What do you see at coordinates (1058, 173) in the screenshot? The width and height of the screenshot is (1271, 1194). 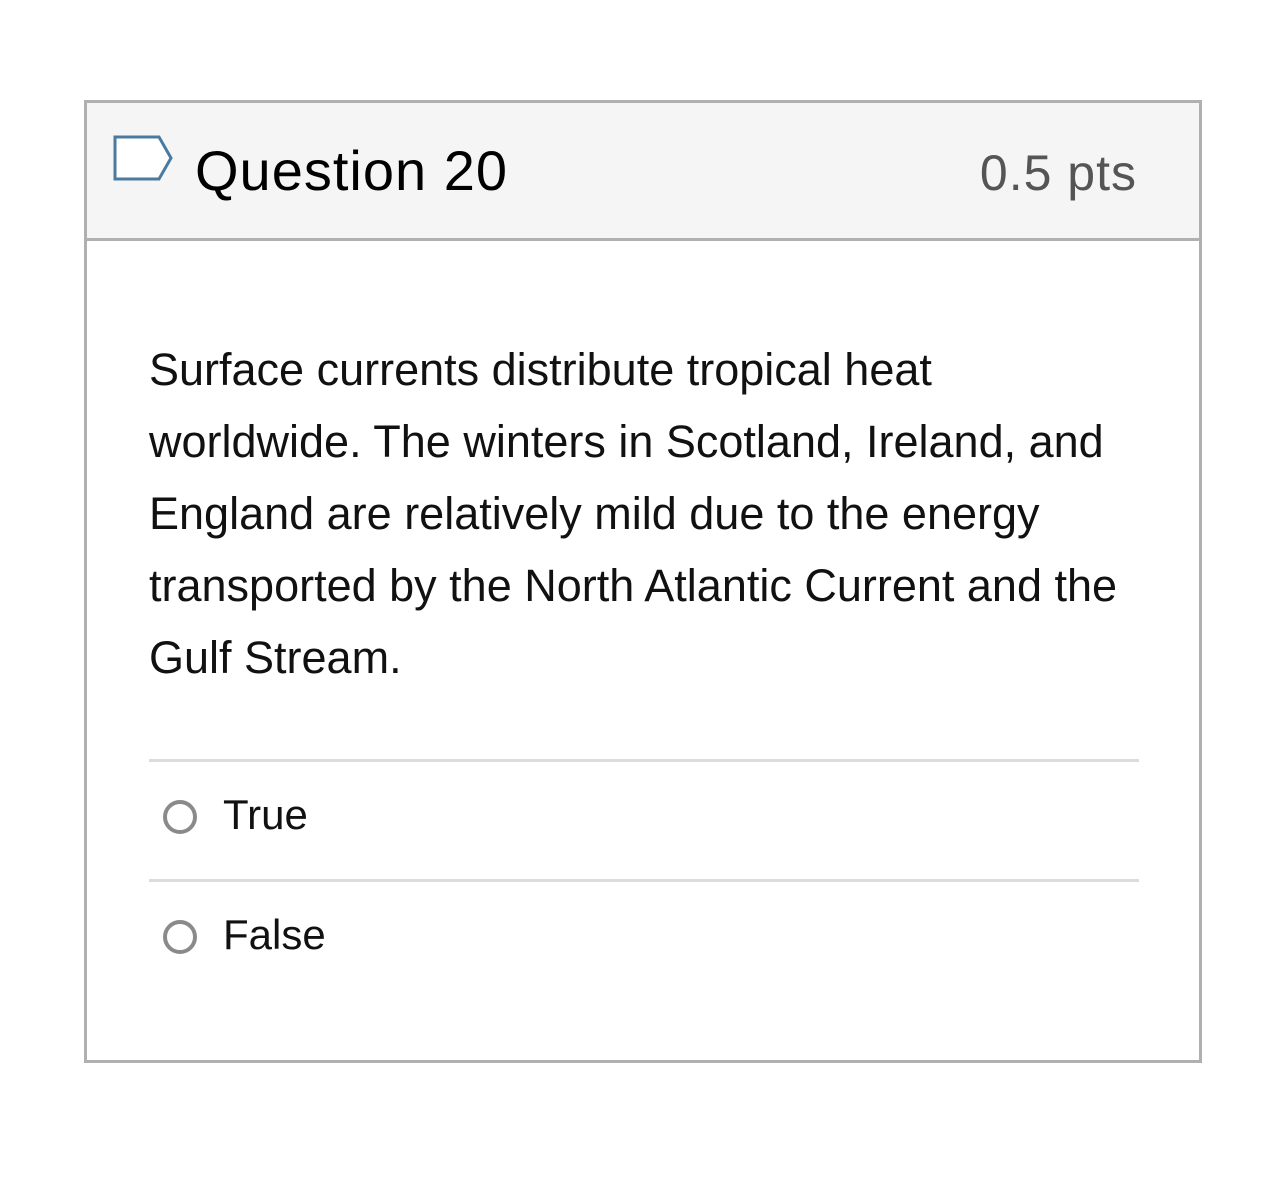 I see `question-points: 0.5 pts` at bounding box center [1058, 173].